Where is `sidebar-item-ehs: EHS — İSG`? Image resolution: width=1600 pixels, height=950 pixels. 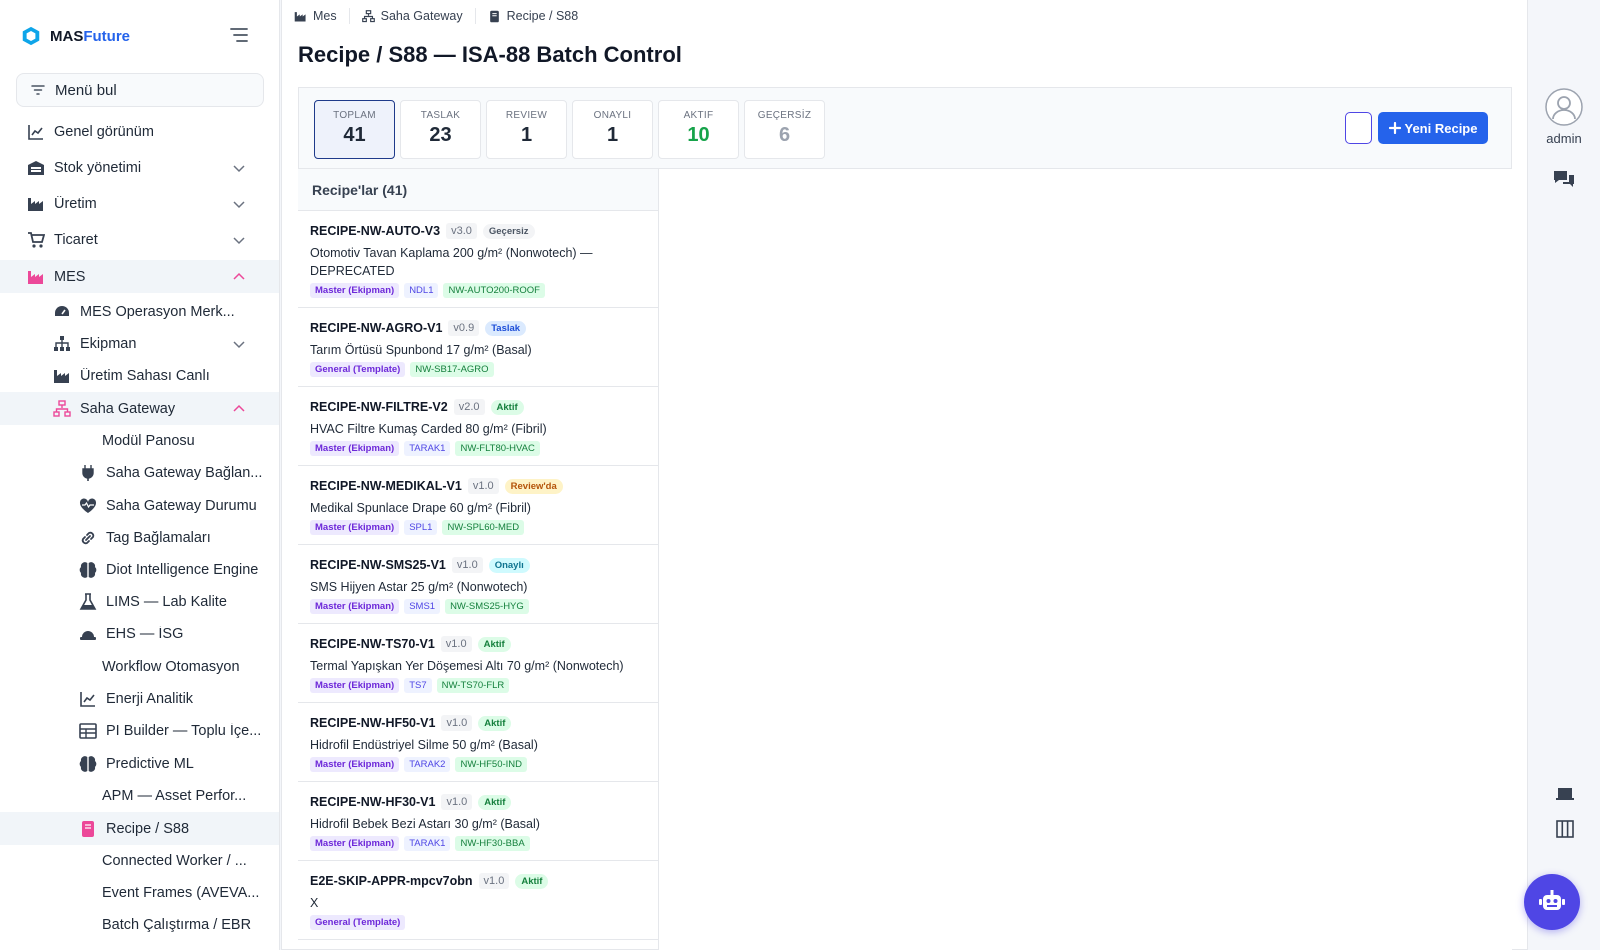
sidebar-item-ehs: EHS — İSG is located at coordinates (139, 633).